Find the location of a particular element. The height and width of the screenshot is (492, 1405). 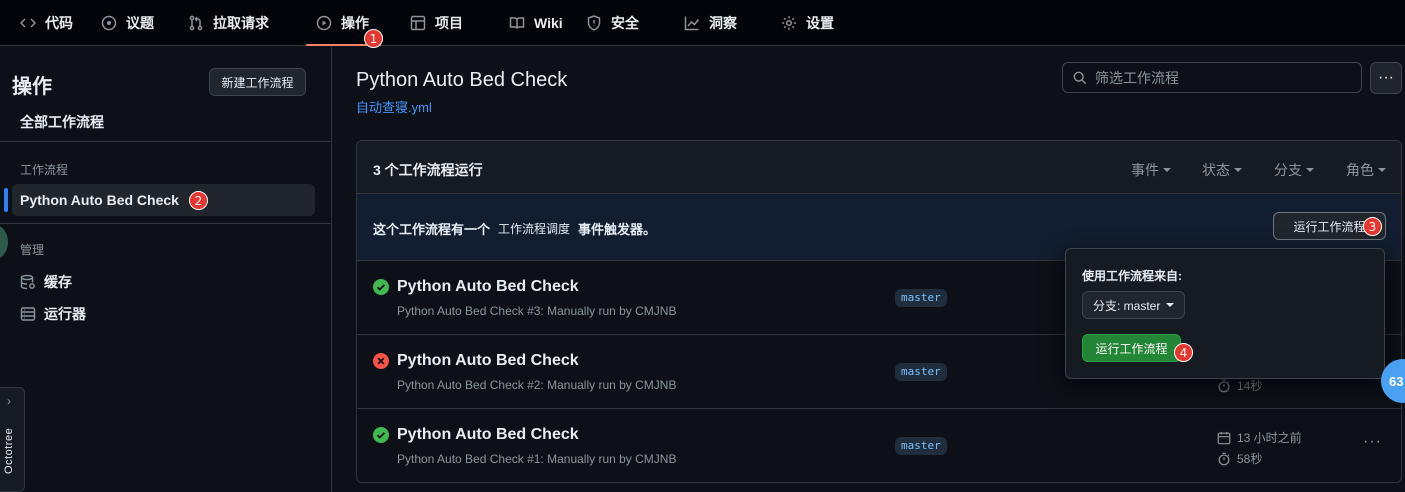

selected-workflow-label: Python Auto Bed Check is located at coordinates (99, 200).